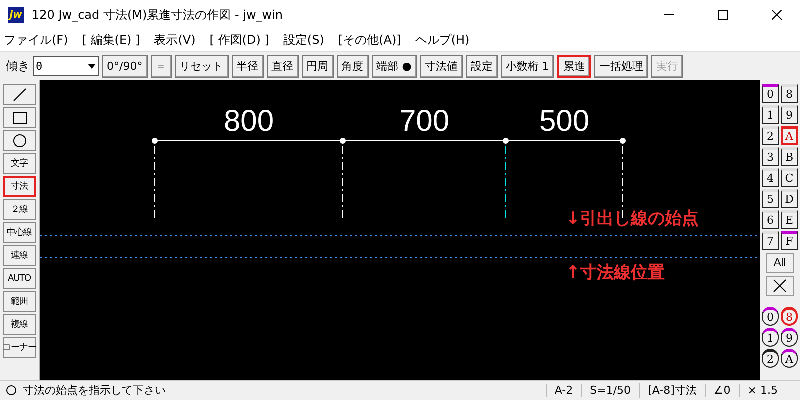 The image size is (800, 400). What do you see at coordinates (66, 66) in the screenshot?
I see `angle-dropdown: 0` at bounding box center [66, 66].